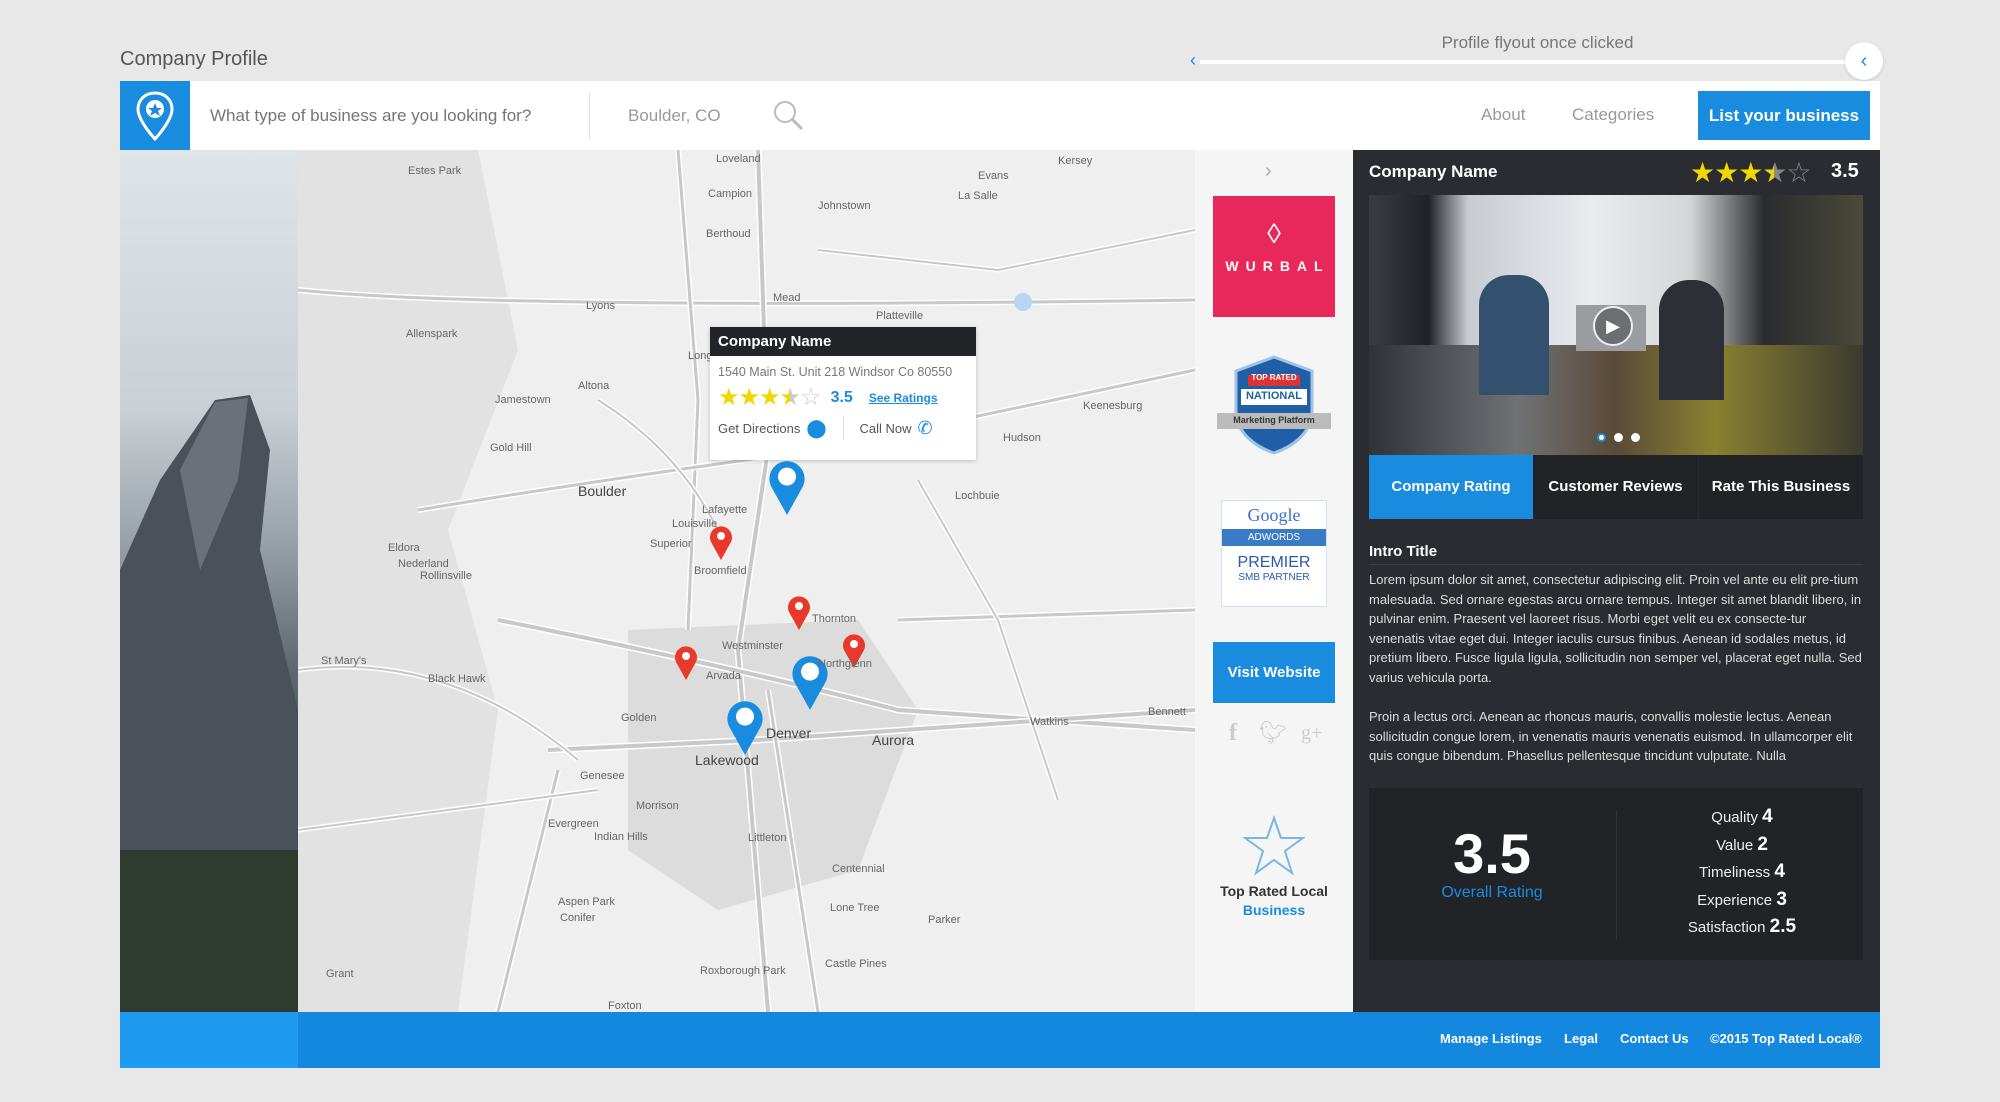  Describe the element at coordinates (1503, 115) in the screenshot. I see `nav-about: About` at that location.